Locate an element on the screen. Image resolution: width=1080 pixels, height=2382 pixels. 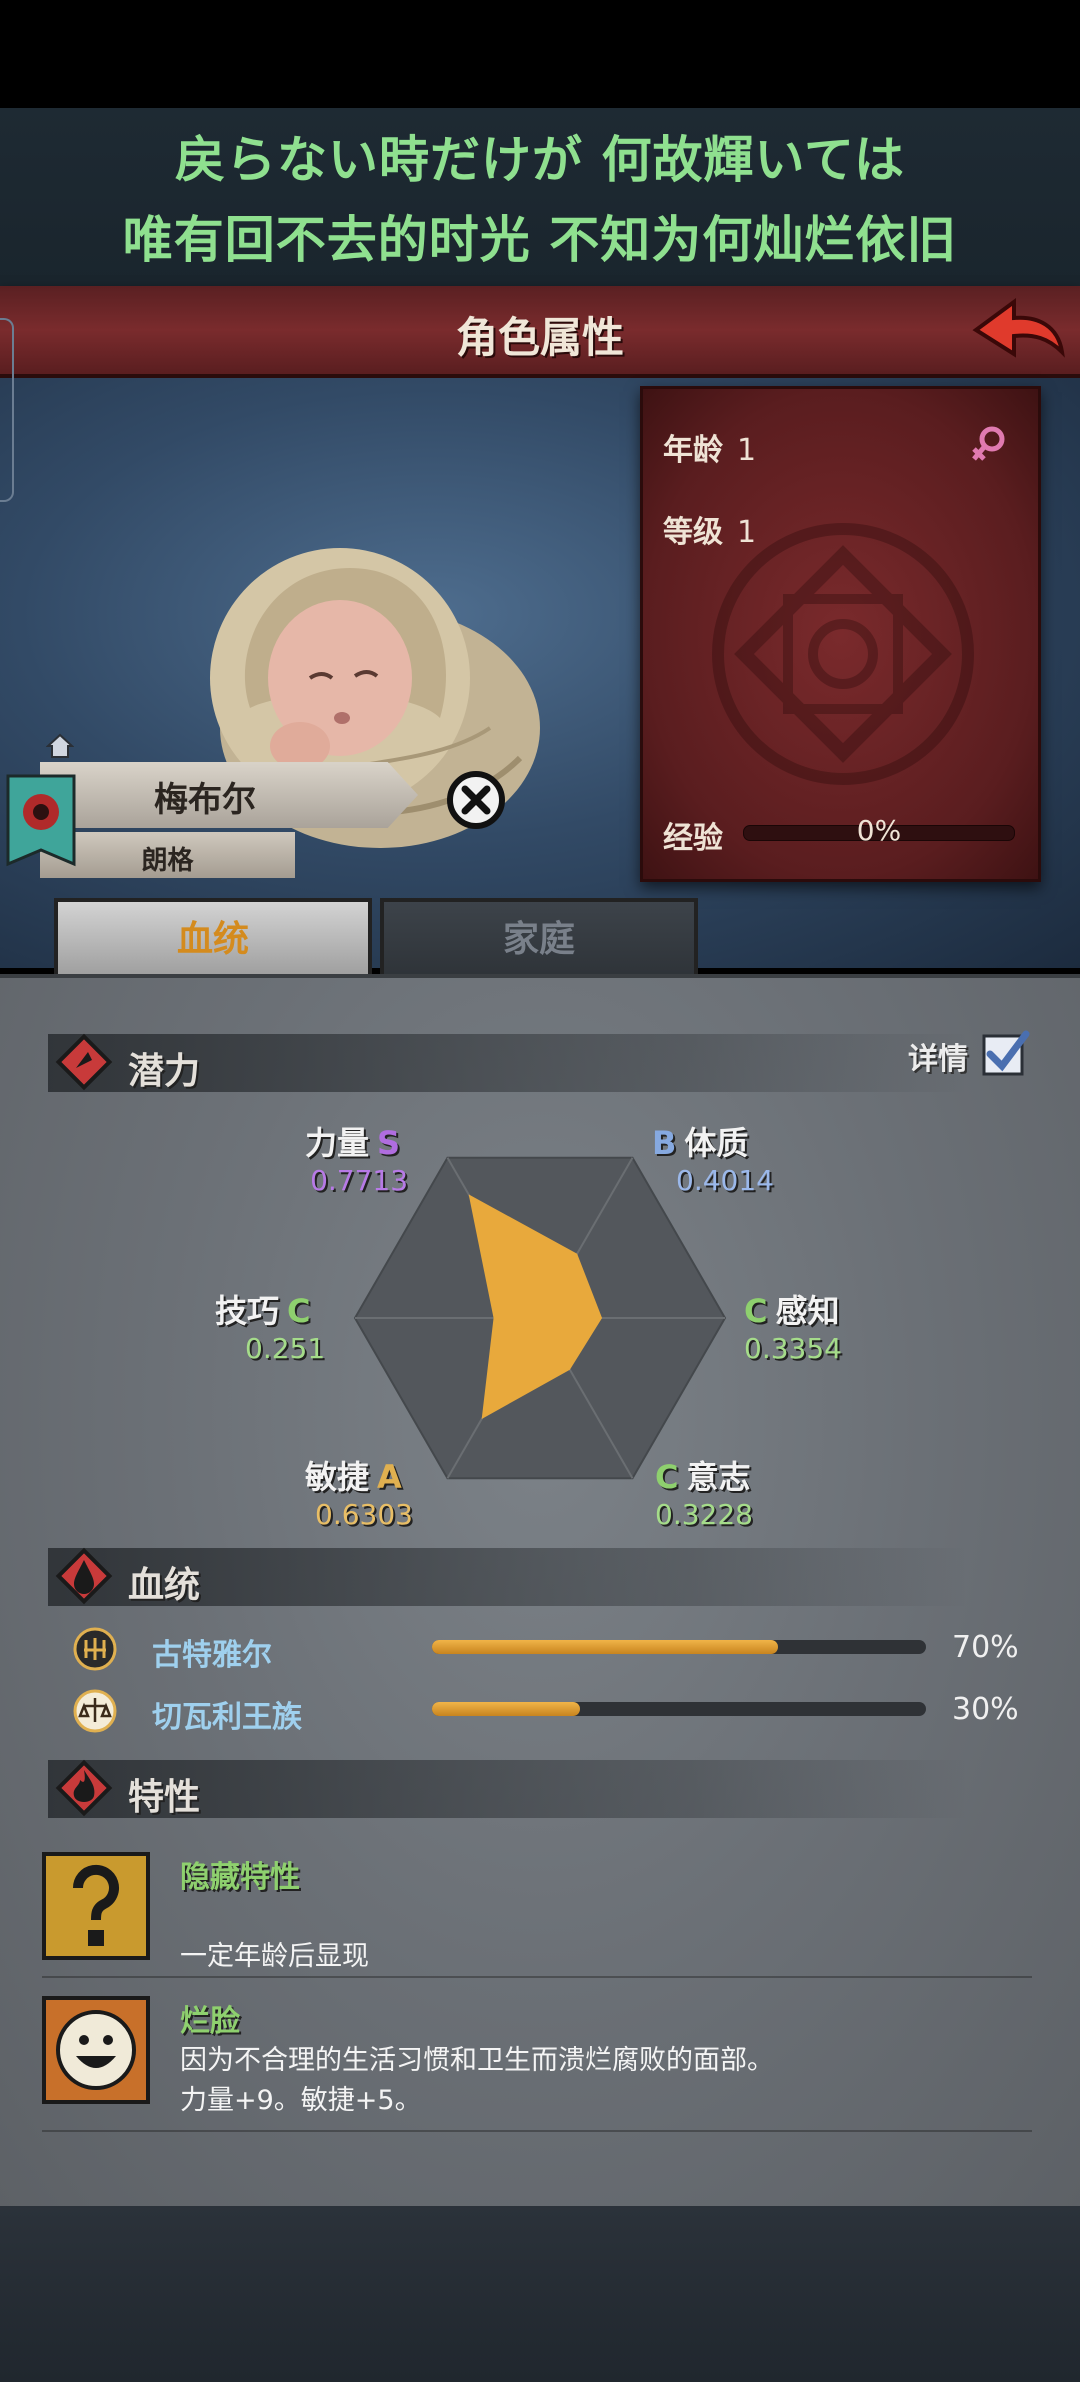
potential-title: 潜力 is located at coordinates (164, 1071).